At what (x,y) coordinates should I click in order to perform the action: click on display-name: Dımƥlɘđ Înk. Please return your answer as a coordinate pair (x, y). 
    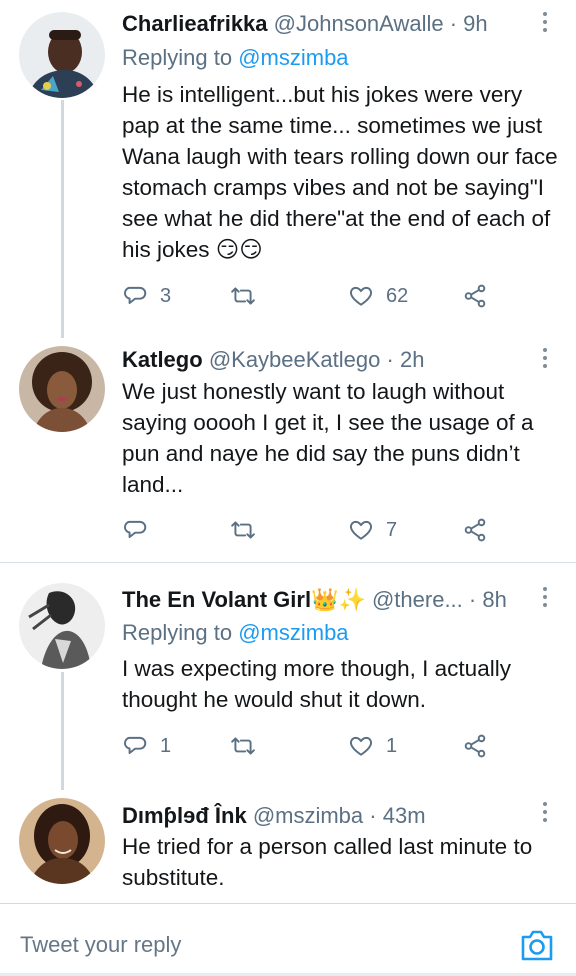
    Looking at the image, I should click on (184, 815).